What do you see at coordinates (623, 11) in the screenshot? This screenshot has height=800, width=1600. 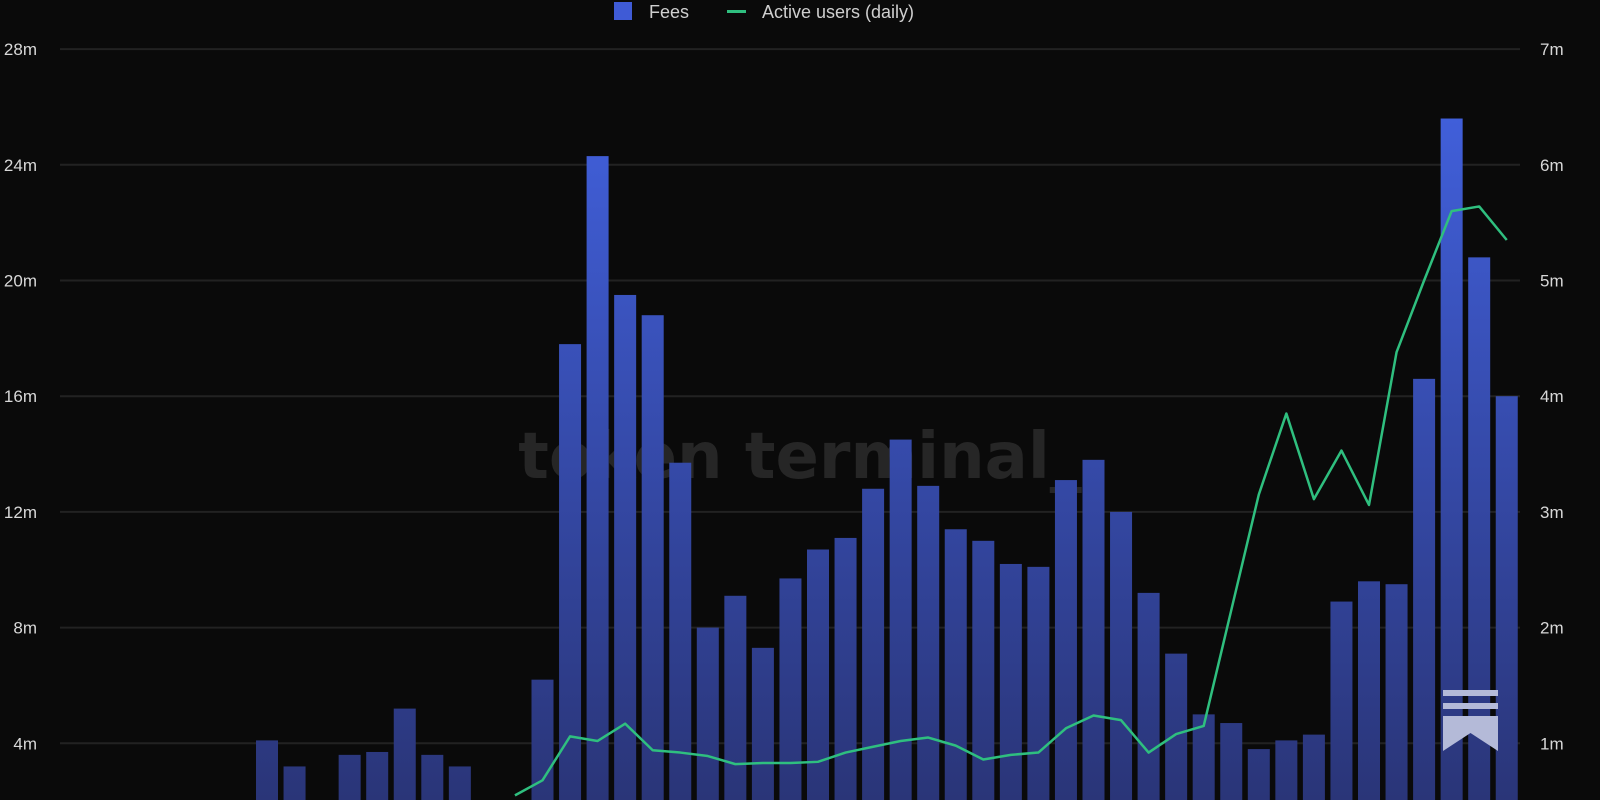 I see `legend-fees-swatch` at bounding box center [623, 11].